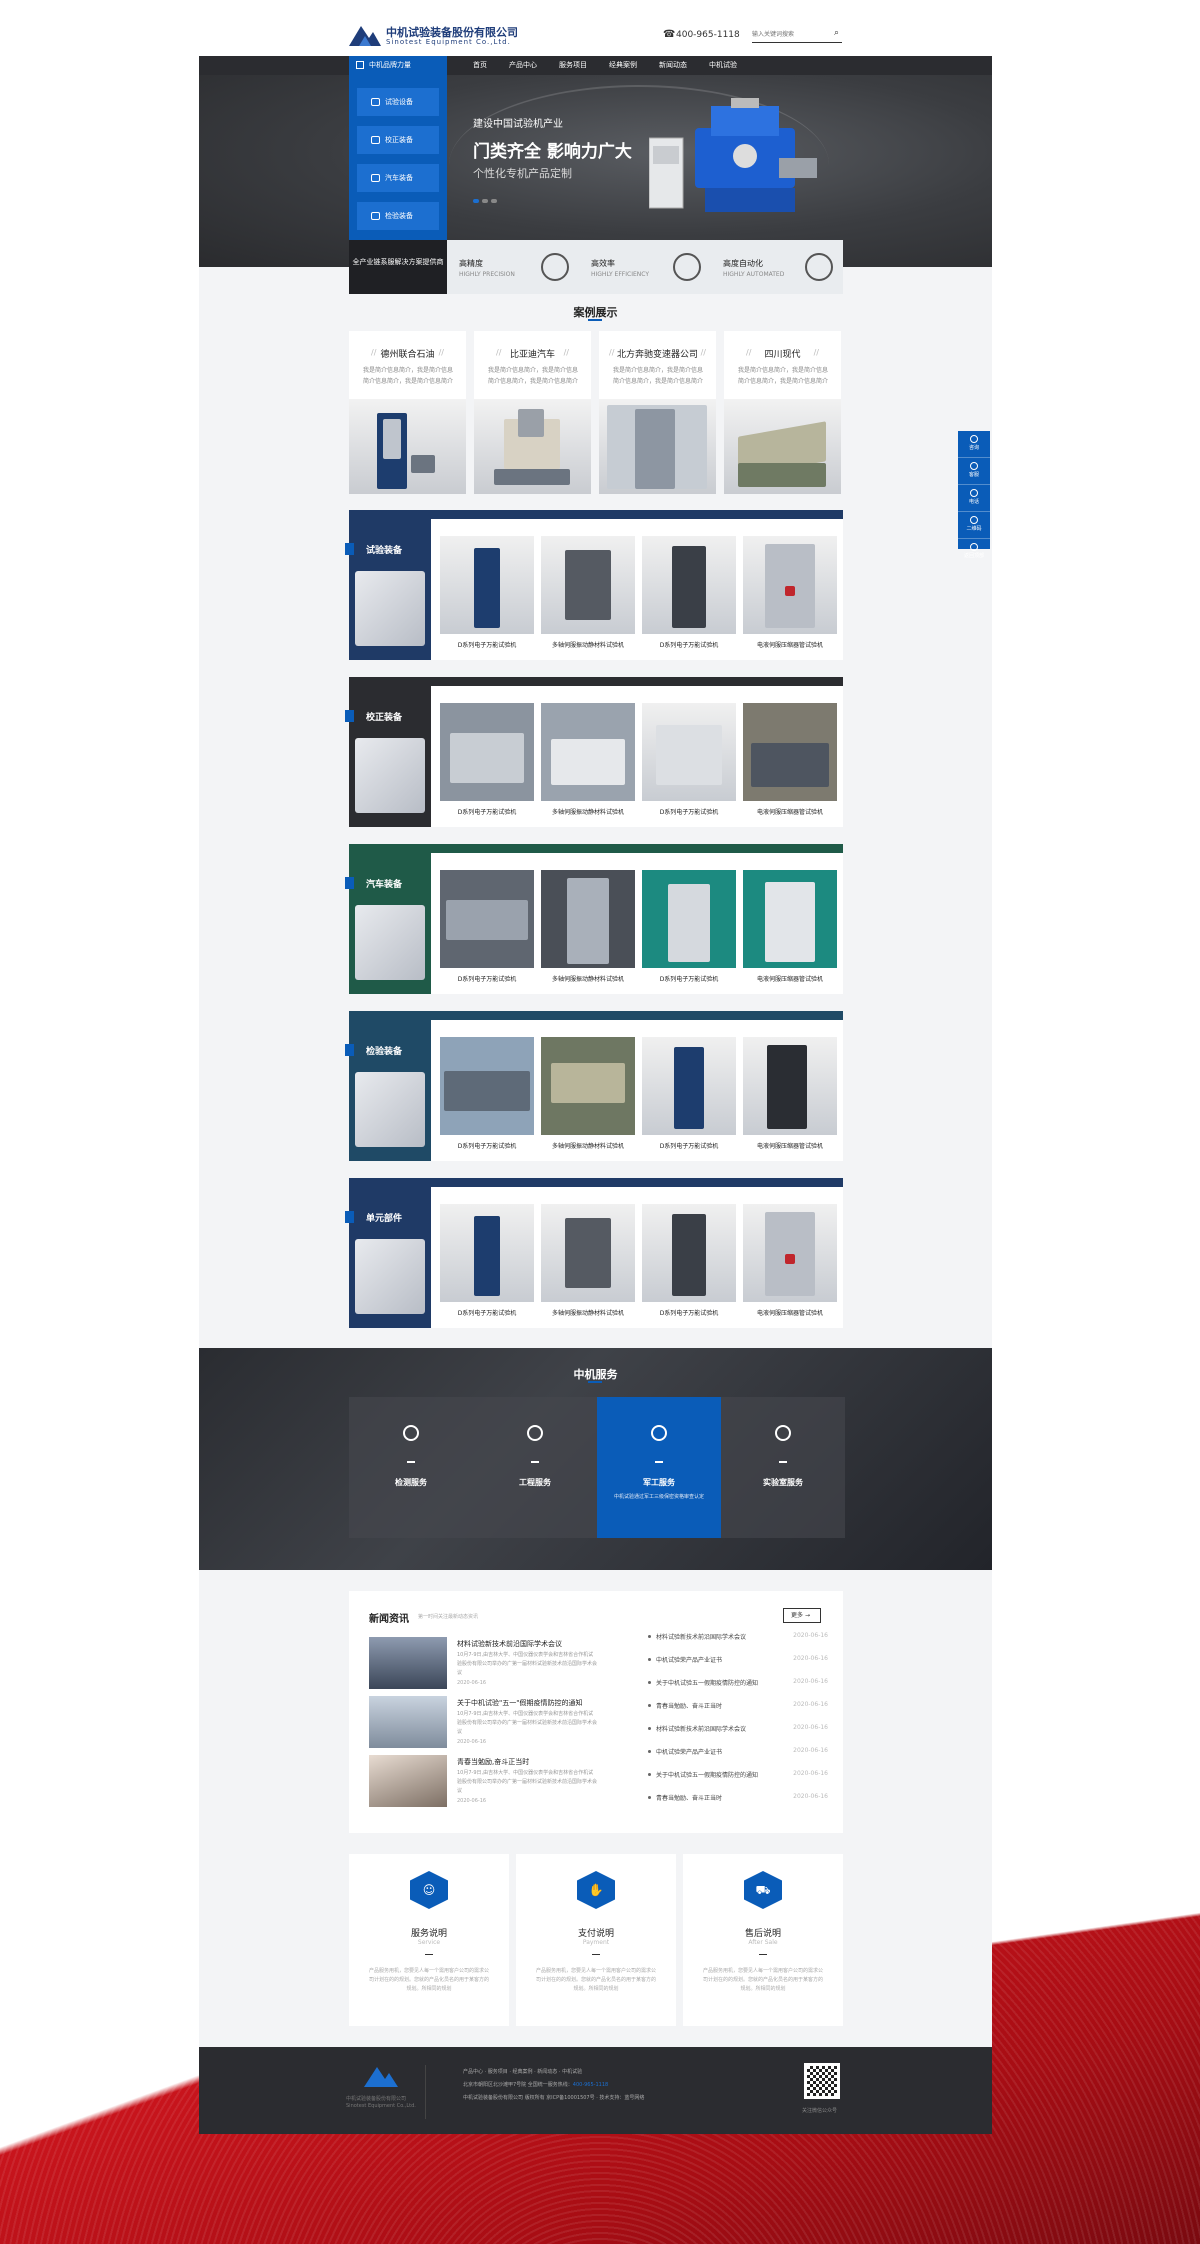 The image size is (1200, 2244). What do you see at coordinates (836, 33) in the screenshot?
I see `search-icon: ⌕` at bounding box center [836, 33].